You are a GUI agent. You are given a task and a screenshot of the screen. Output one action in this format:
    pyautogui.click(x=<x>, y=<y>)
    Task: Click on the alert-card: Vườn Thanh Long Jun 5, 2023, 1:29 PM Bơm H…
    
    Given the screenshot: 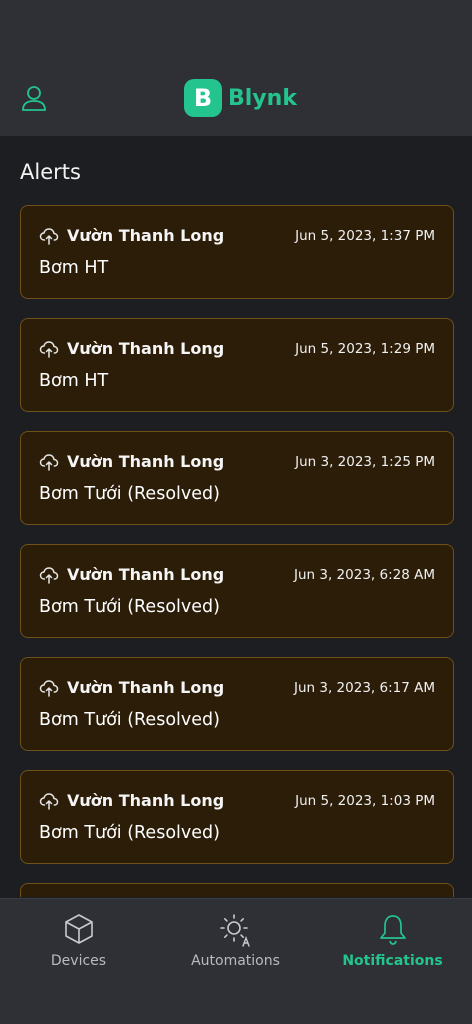 What is the action you would take?
    pyautogui.click(x=237, y=365)
    